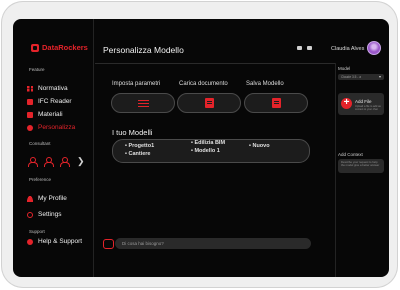 Image resolution: width=400 pixels, height=290 pixels. Describe the element at coordinates (48, 161) in the screenshot. I see `consultant-group-icon` at that location.